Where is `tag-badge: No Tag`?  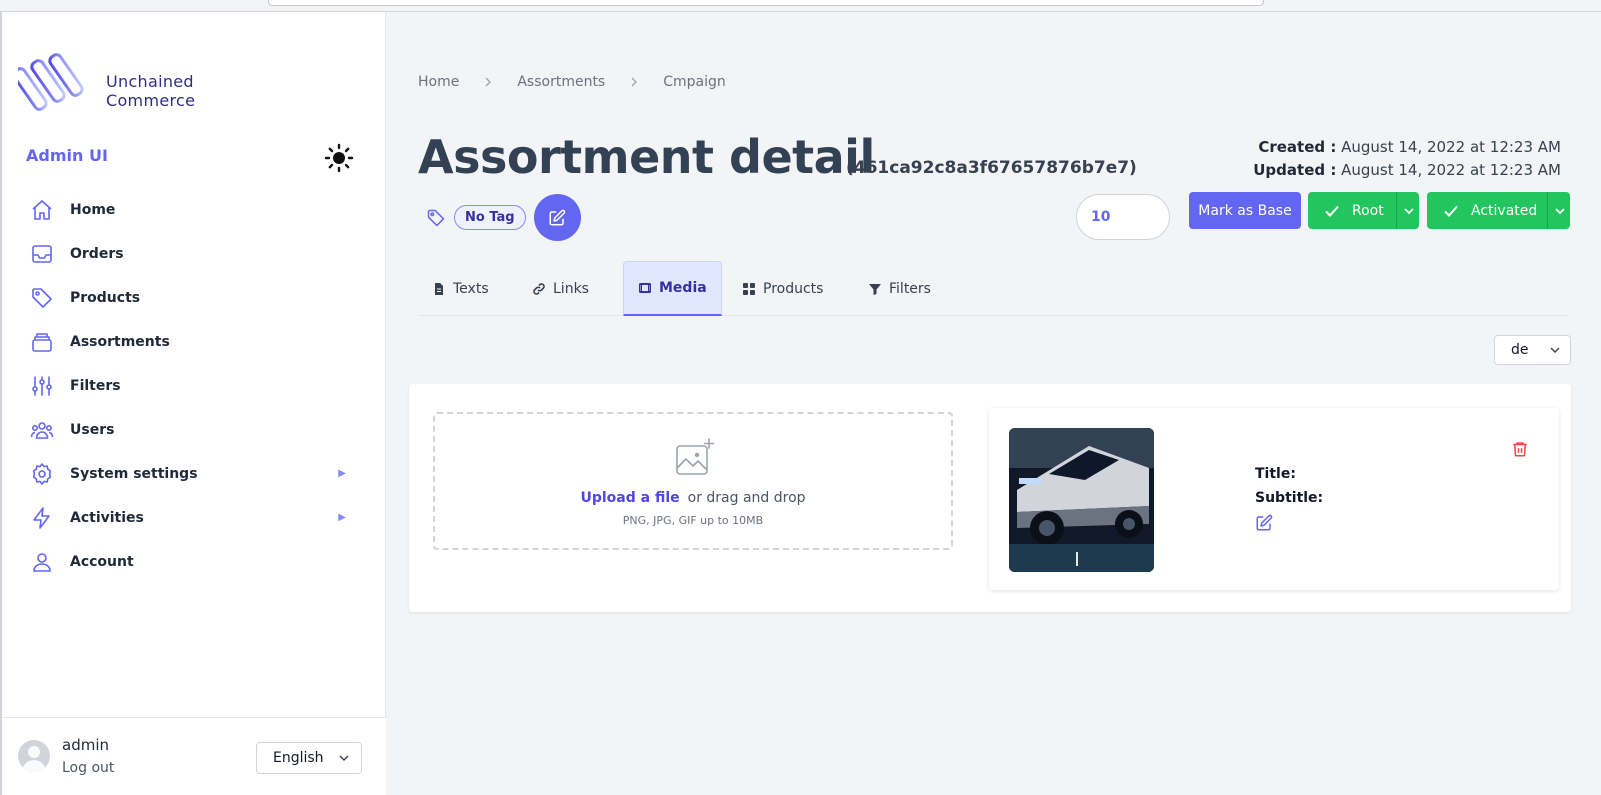 tag-badge: No Tag is located at coordinates (490, 217).